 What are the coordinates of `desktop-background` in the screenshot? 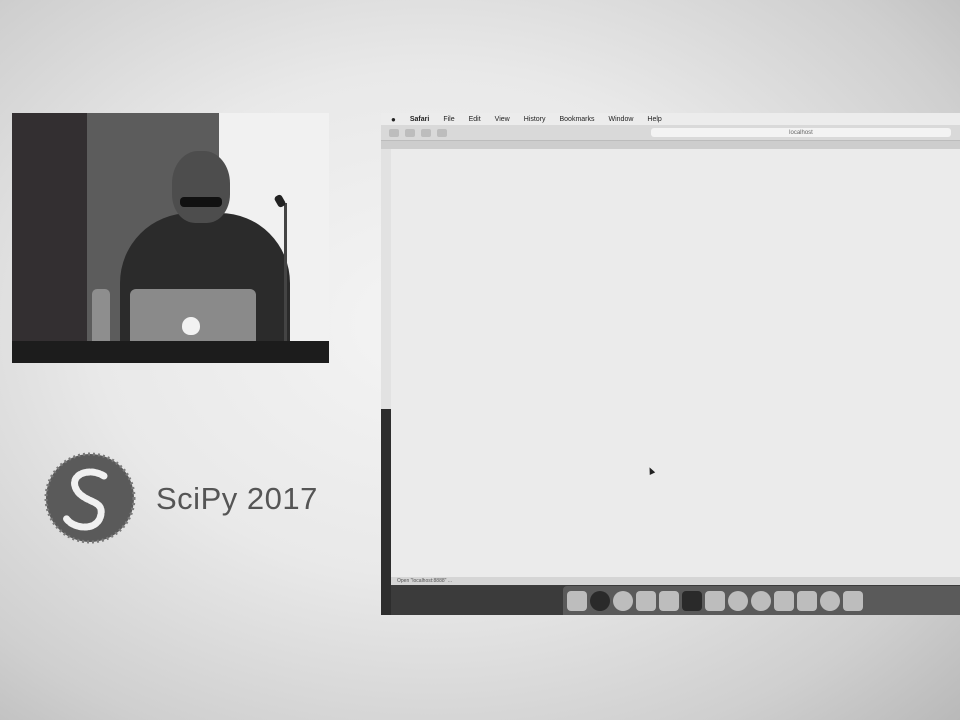 It's located at (386, 512).